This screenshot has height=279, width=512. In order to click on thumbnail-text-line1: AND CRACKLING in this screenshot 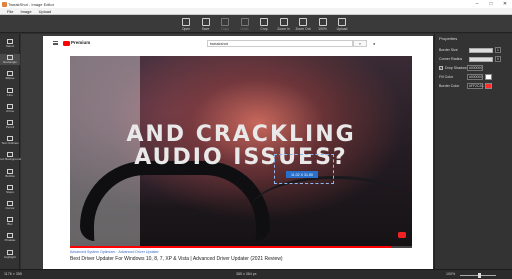, I will do `click(241, 134)`.